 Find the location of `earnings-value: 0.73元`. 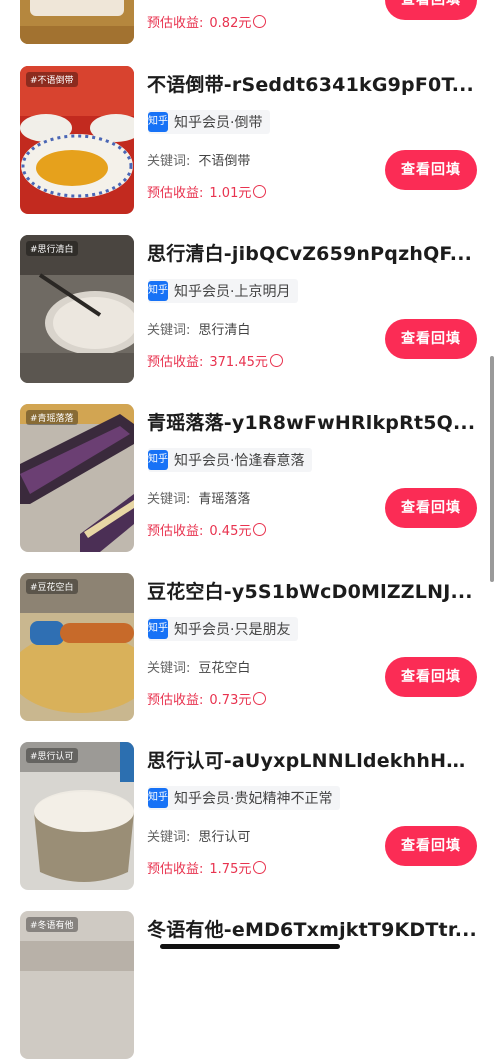

earnings-value: 0.73元 is located at coordinates (230, 700).